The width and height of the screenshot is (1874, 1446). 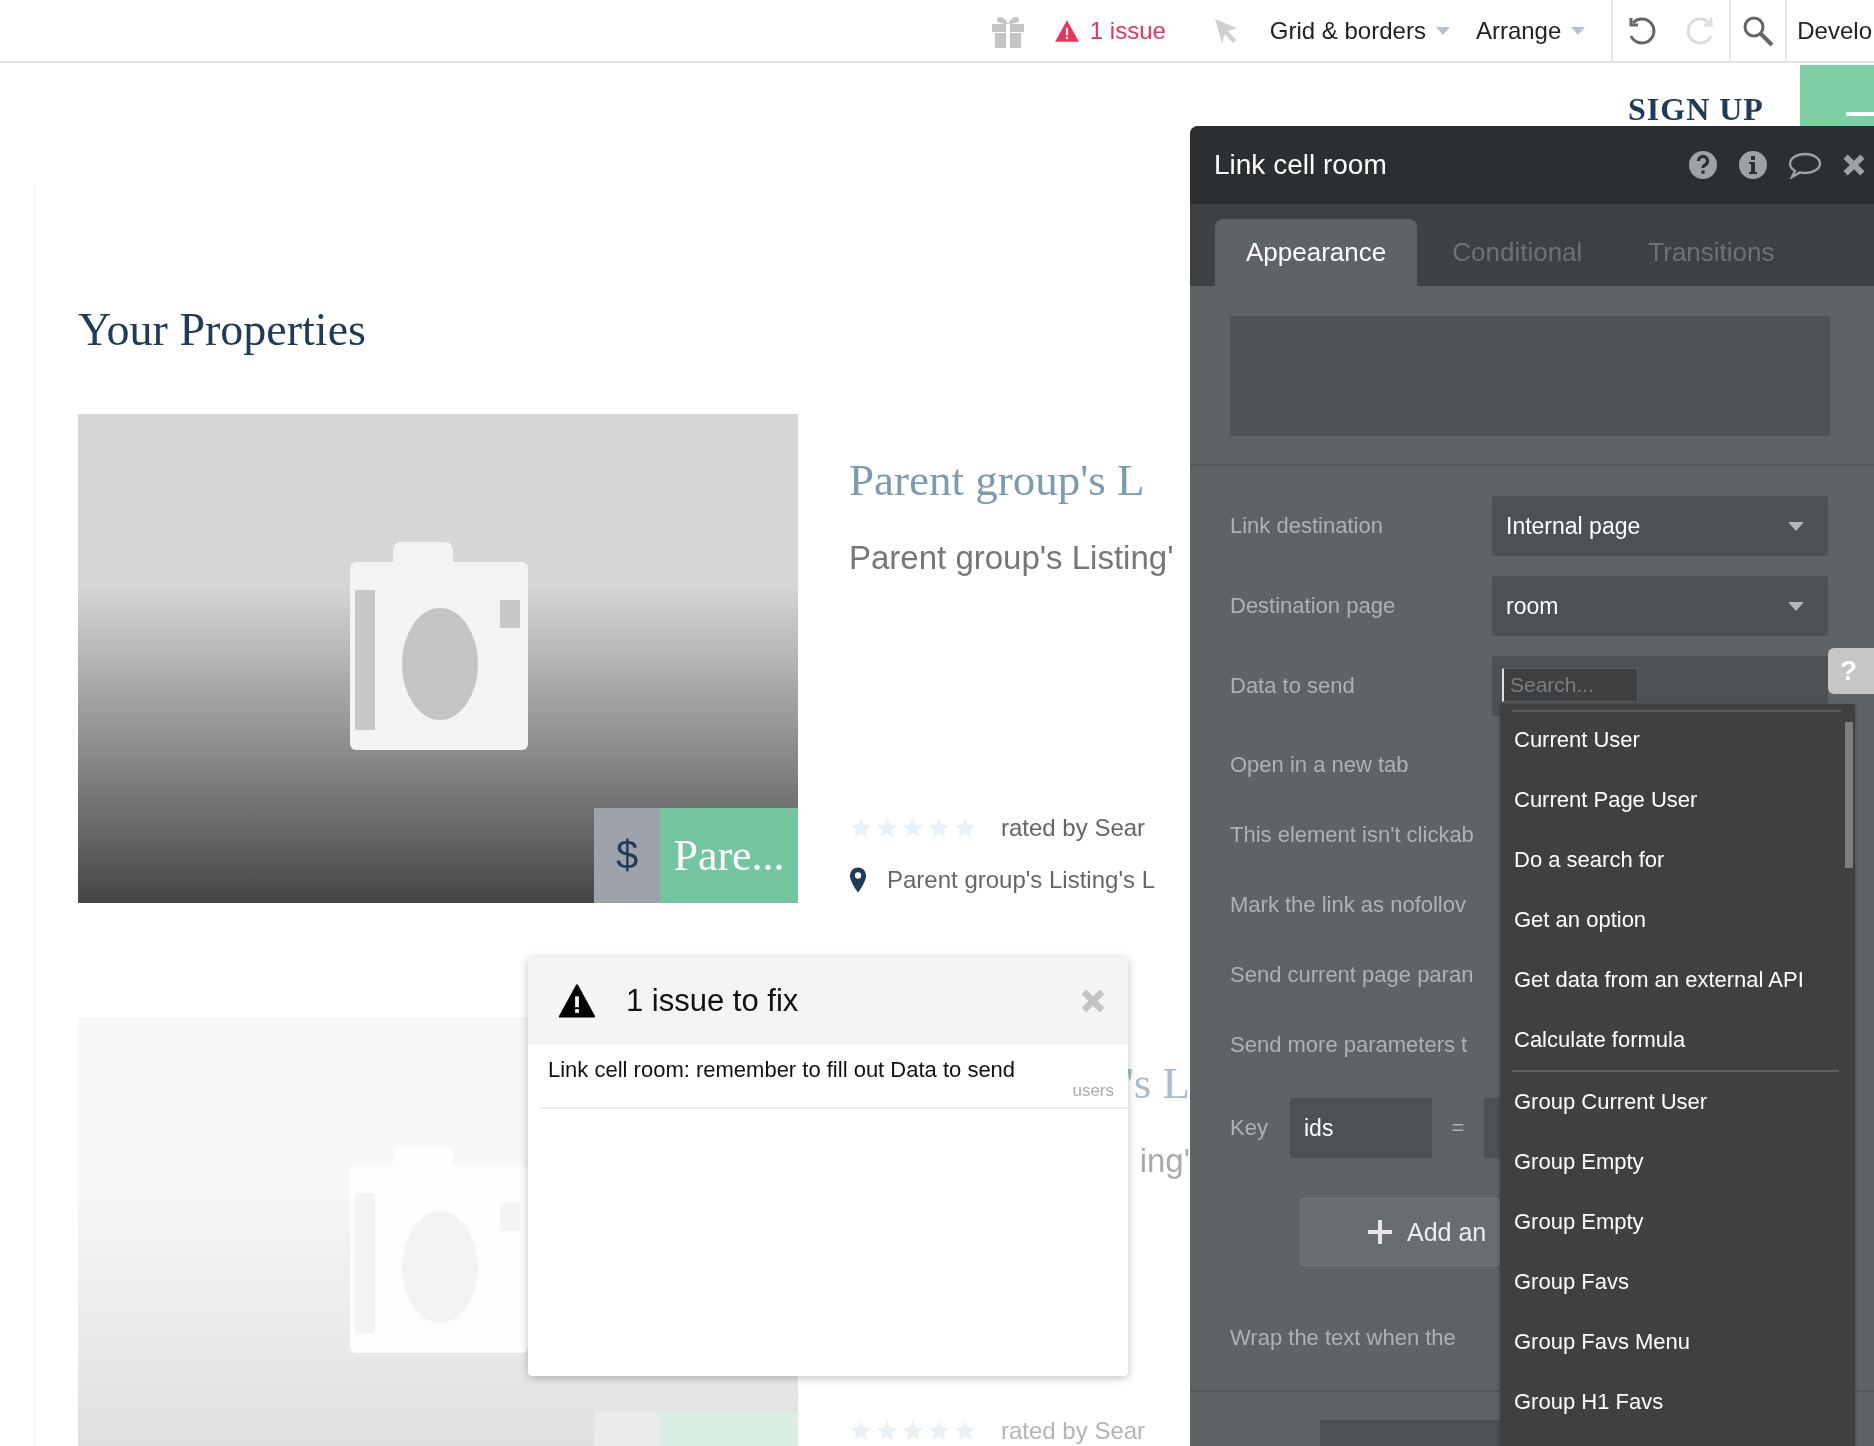 I want to click on field-label: Data to send, so click(x=1293, y=686).